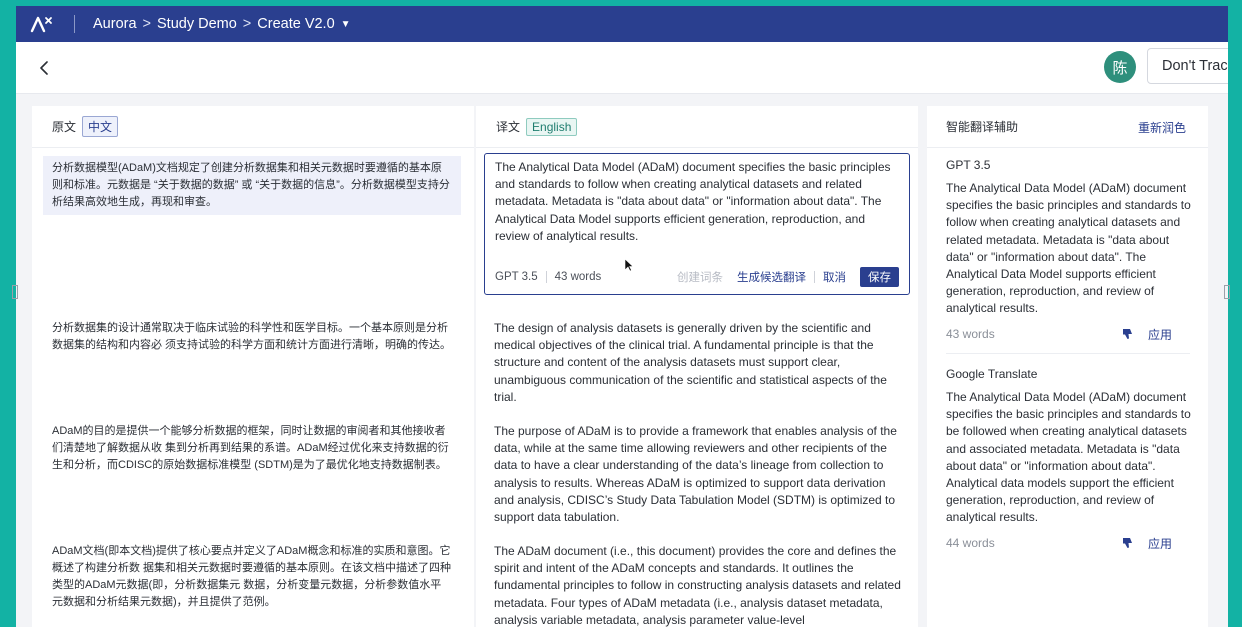 This screenshot has height=627, width=1242. Describe the element at coordinates (45, 67) in the screenshot. I see `back-arrow-icon` at that location.